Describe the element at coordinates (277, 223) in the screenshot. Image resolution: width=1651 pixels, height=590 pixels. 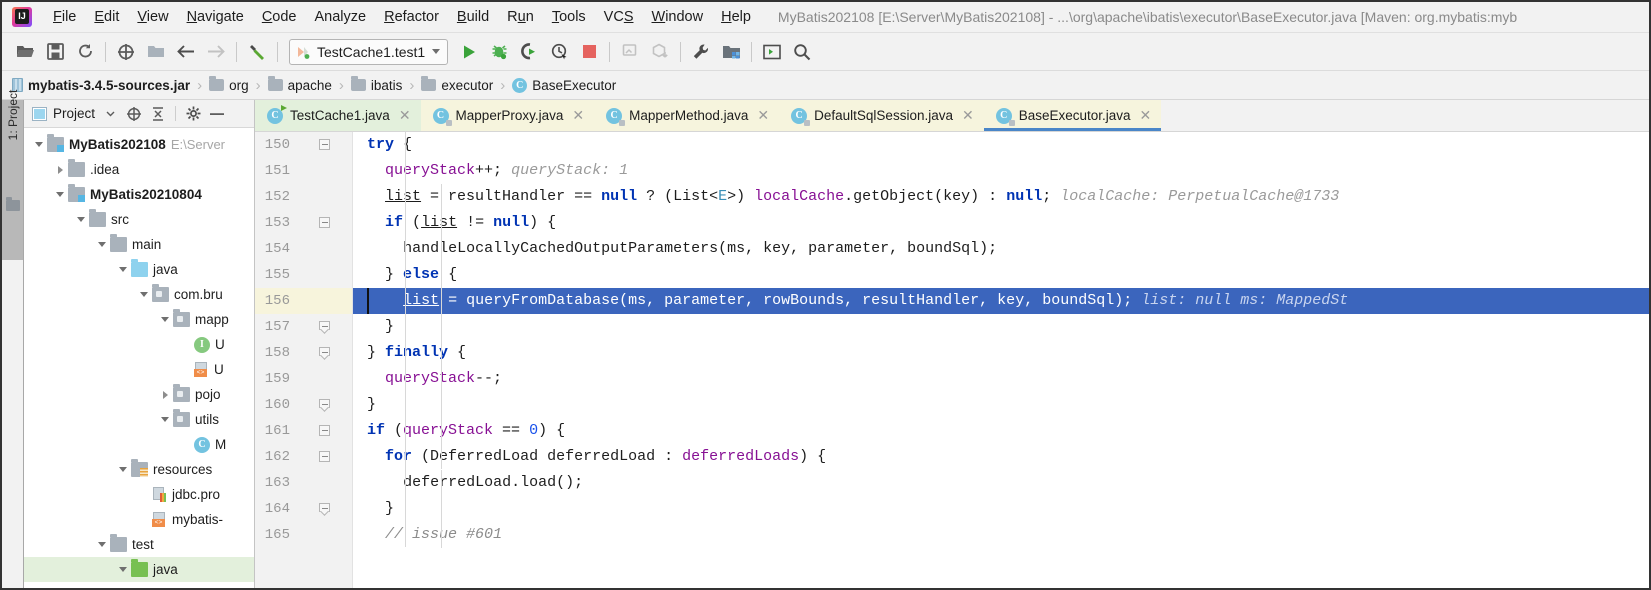
I see `line-number: 153` at that location.